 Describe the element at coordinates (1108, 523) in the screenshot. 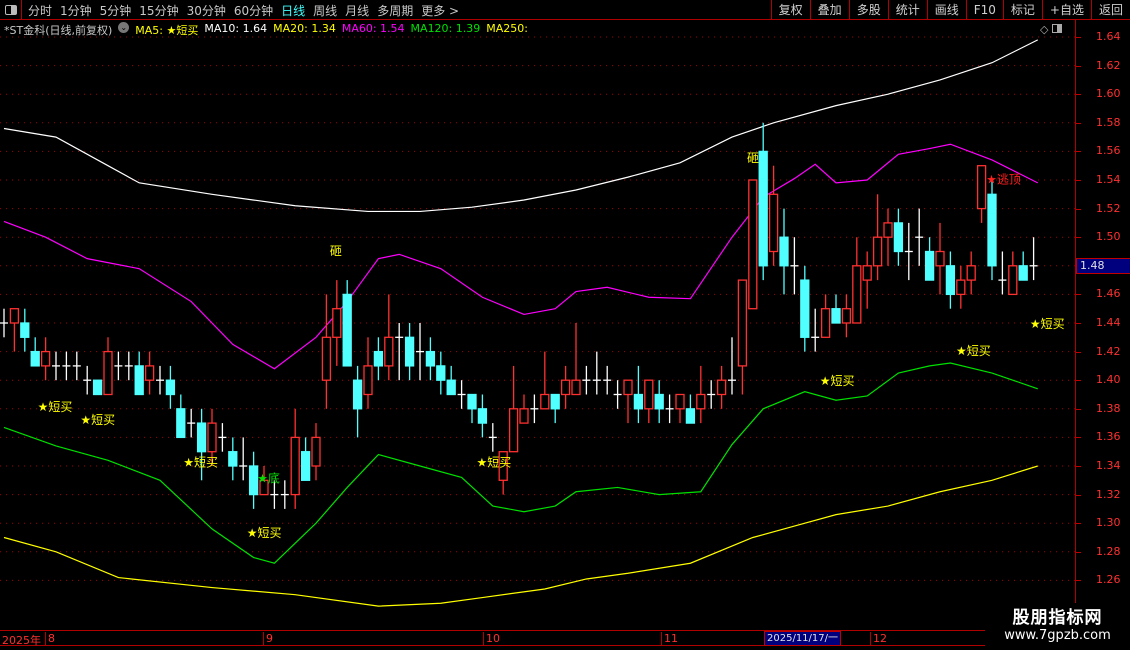

I see `price-label: 1.30` at that location.